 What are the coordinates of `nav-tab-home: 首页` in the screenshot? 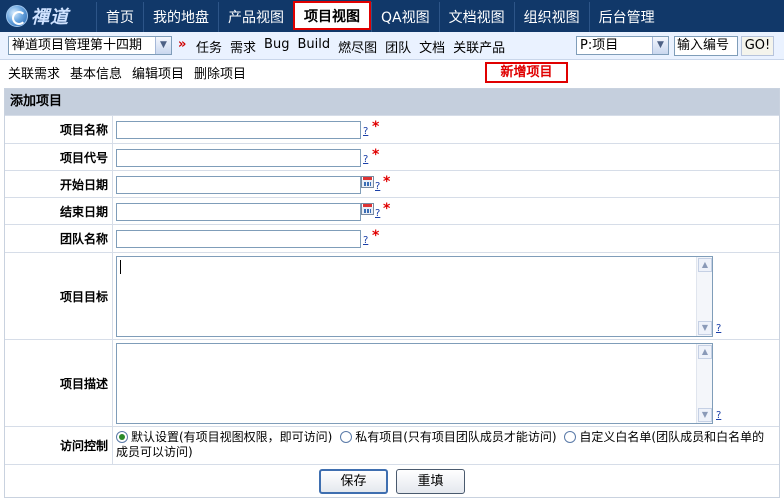 It's located at (119, 17).